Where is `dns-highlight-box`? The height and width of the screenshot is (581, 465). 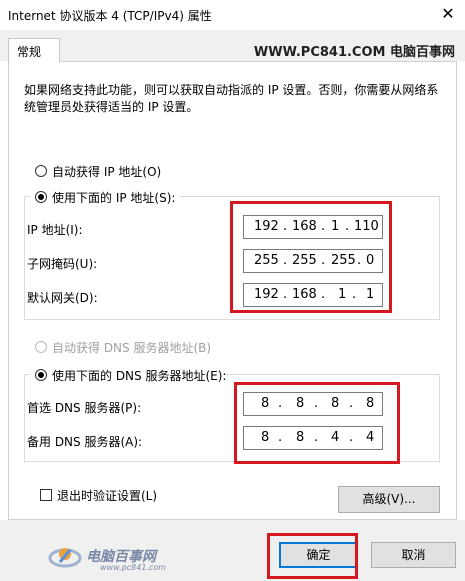 dns-highlight-box is located at coordinates (317, 423).